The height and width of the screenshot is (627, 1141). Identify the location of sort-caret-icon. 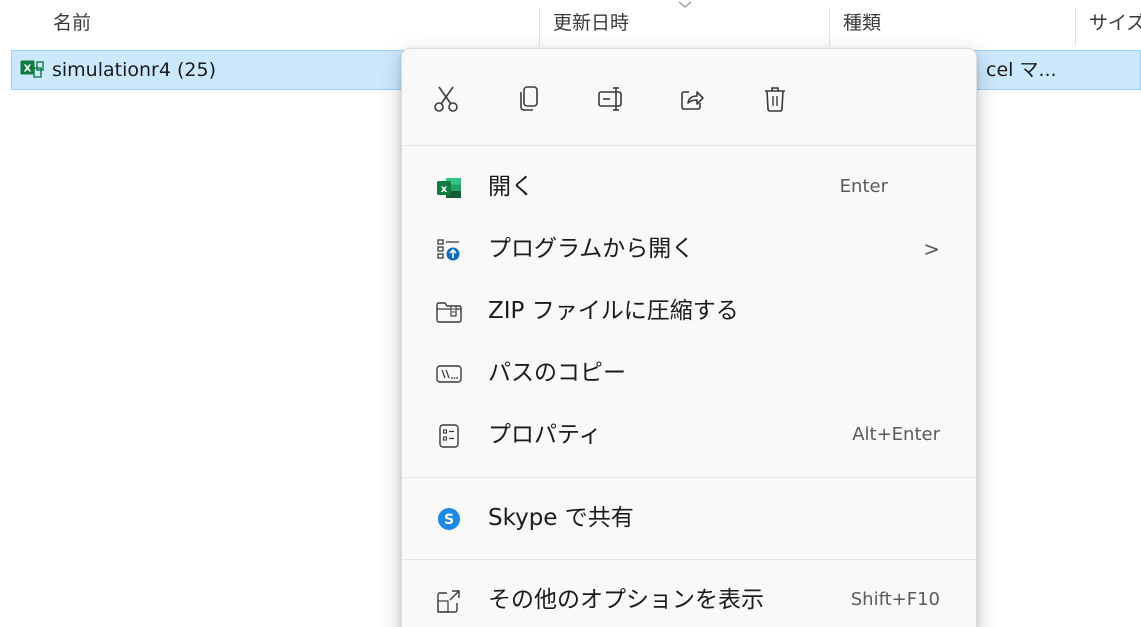
(685, 4).